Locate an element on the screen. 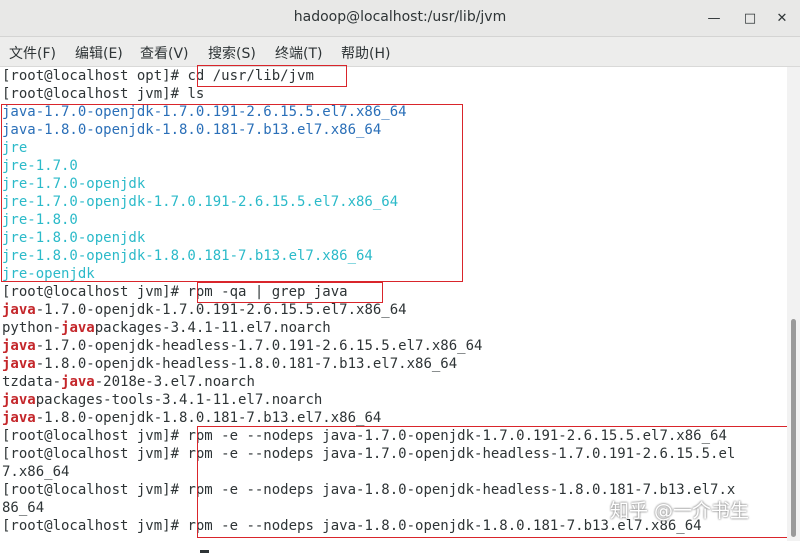  menu-terminal: 终端(T) is located at coordinates (298, 53).